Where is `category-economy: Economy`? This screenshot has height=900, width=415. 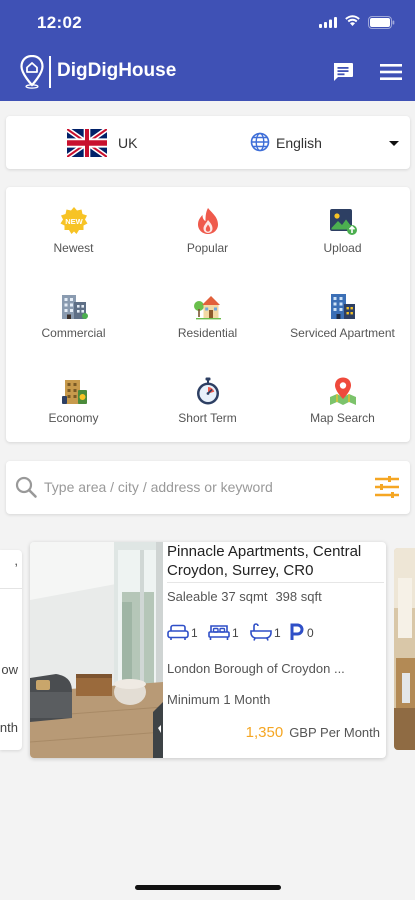 category-economy: Economy is located at coordinates (73, 397).